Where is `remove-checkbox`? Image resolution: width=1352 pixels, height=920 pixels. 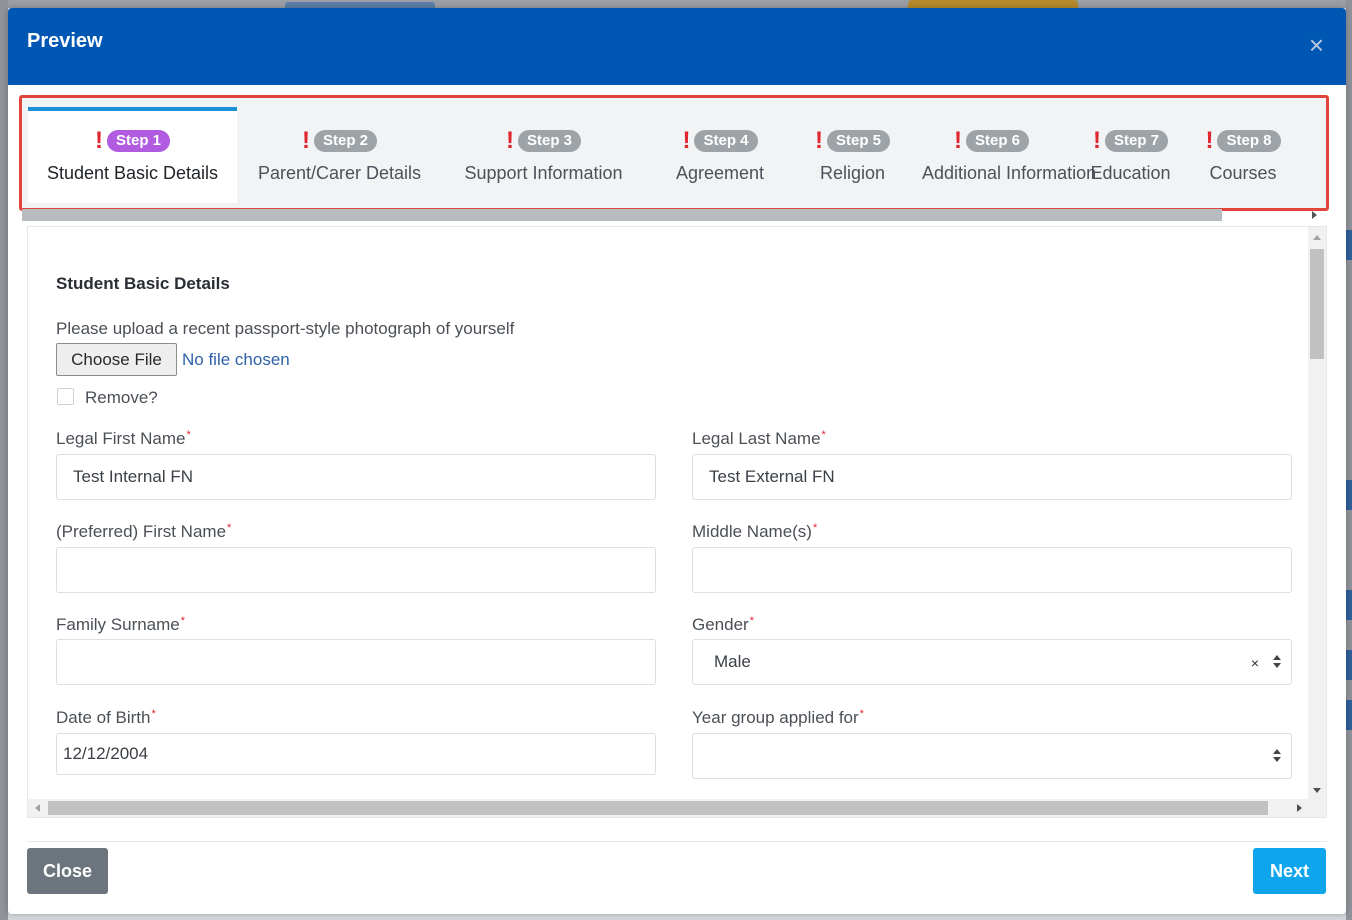
remove-checkbox is located at coordinates (65, 396).